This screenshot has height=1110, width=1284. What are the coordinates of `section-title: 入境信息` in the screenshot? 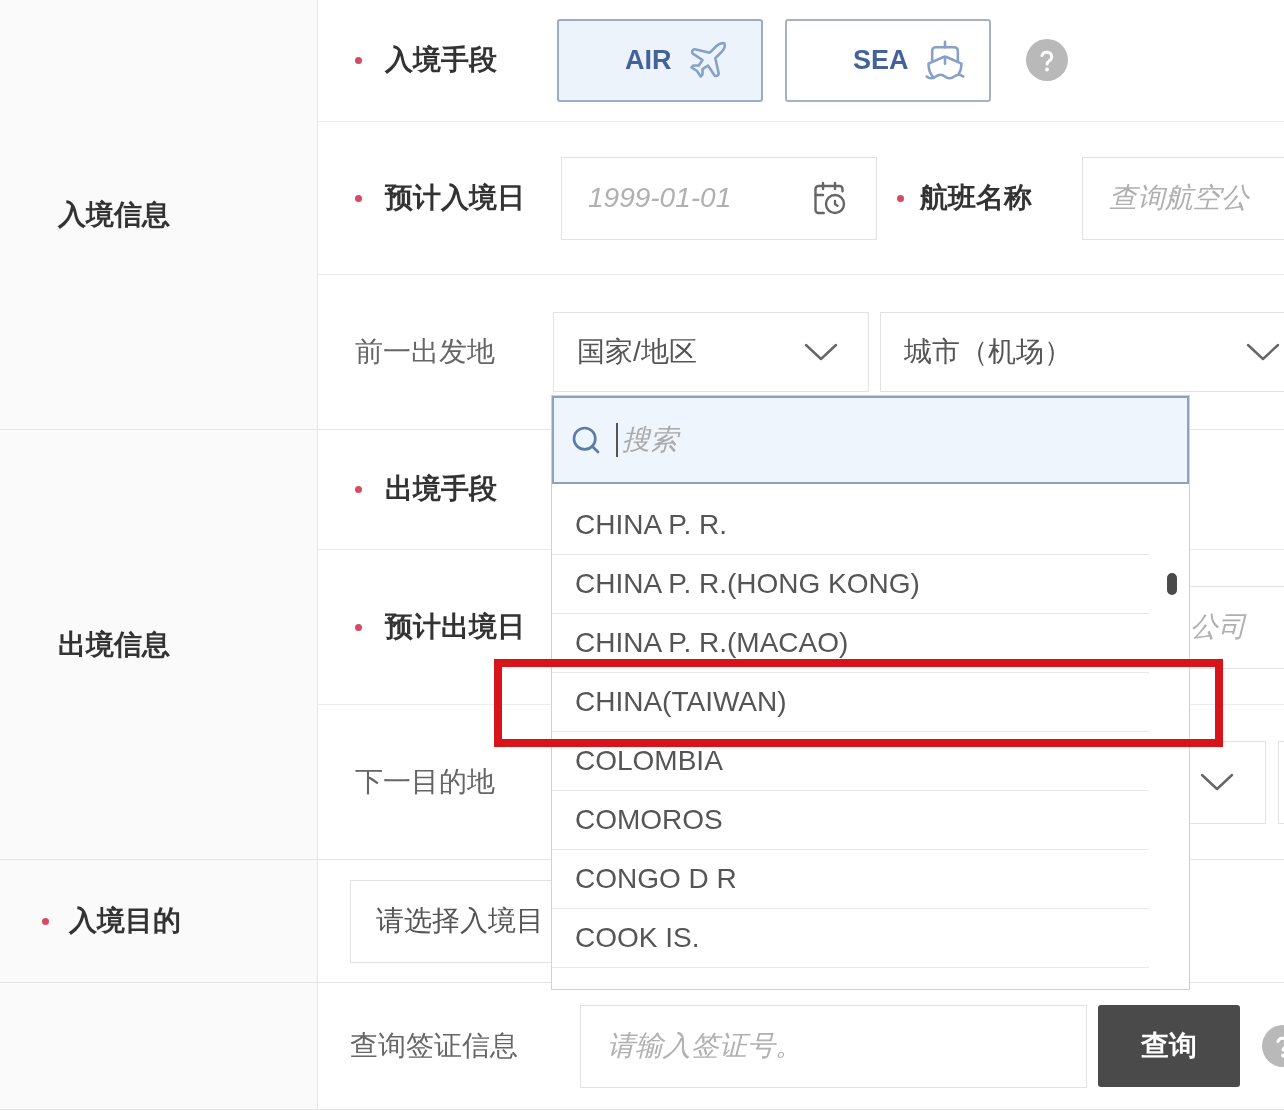 It's located at (114, 214).